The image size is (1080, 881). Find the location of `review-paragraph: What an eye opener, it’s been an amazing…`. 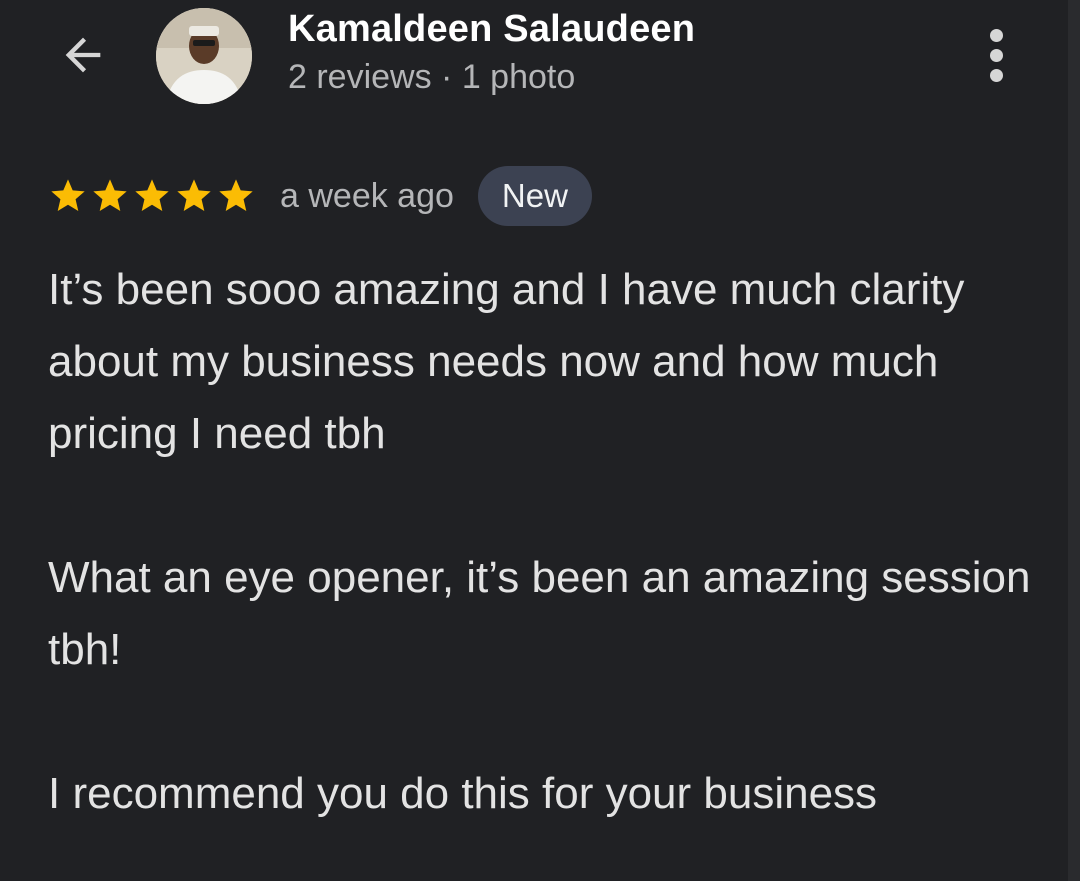

review-paragraph: What an eye opener, it’s been an amazing… is located at coordinates (539, 613).